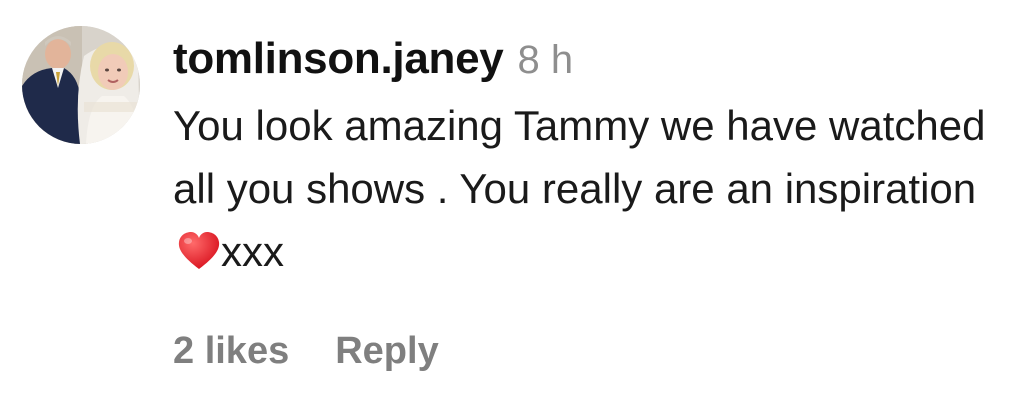 This screenshot has width=1024, height=414. I want to click on comment-header: tomlinson.janey 8 h, so click(588, 63).